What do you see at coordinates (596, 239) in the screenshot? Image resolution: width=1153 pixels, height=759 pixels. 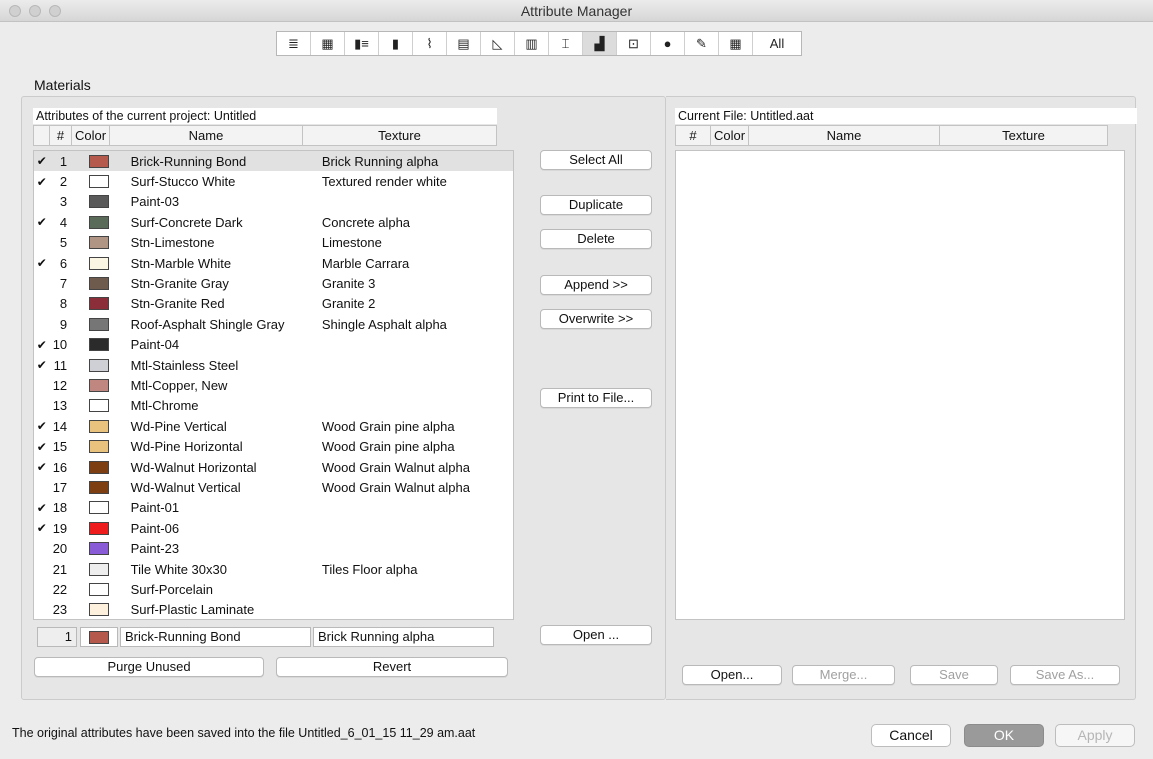 I see `delete-button: Delete` at bounding box center [596, 239].